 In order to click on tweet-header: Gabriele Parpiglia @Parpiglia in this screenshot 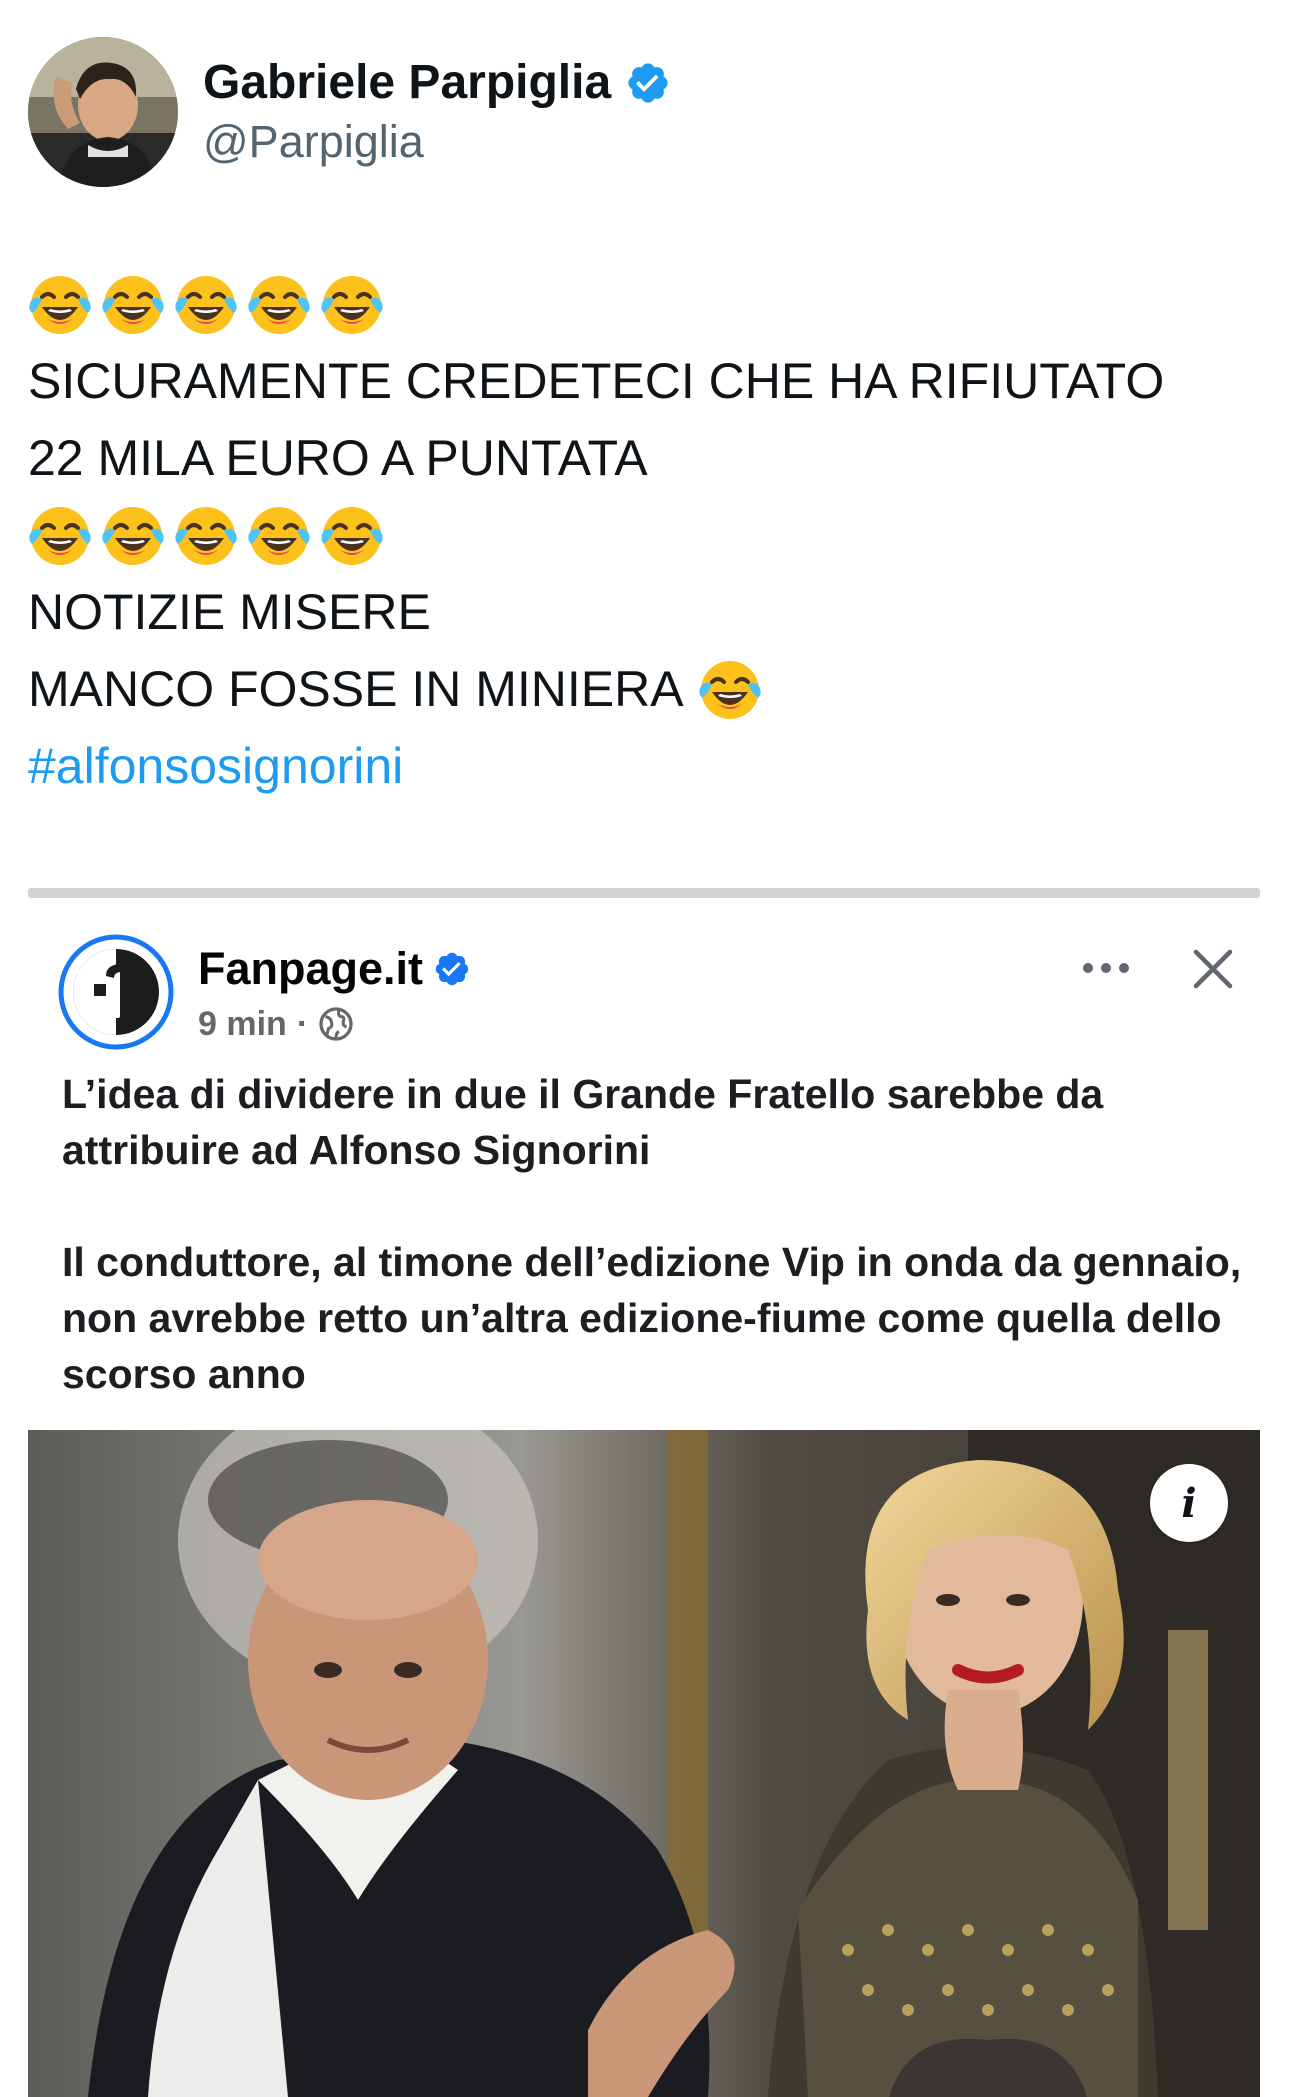, I will do `click(349, 112)`.